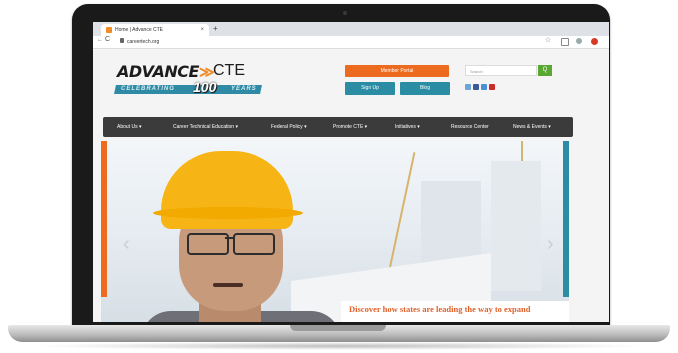 The width and height of the screenshot is (678, 353). What do you see at coordinates (340, 346) in the screenshot?
I see `laptop-shadow` at bounding box center [340, 346].